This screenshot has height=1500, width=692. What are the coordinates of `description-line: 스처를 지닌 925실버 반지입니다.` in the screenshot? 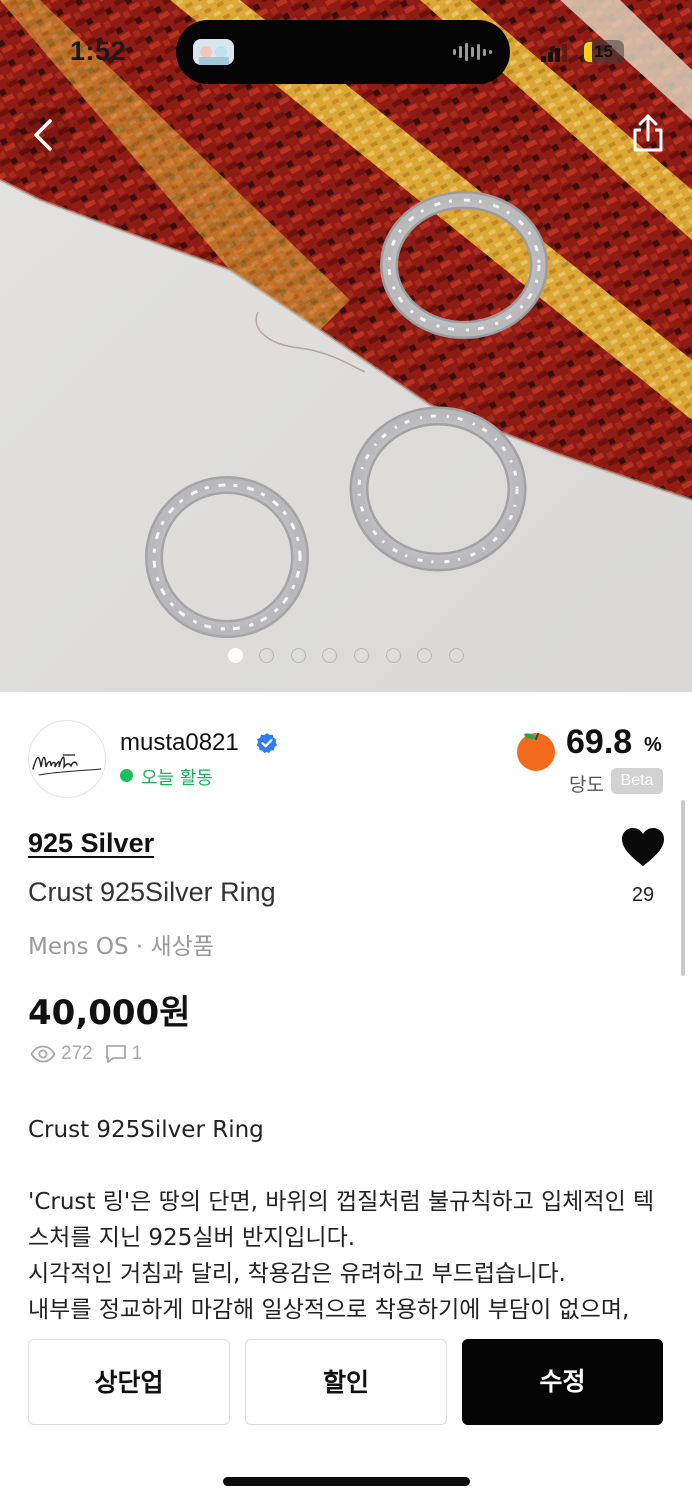 It's located at (192, 1238).